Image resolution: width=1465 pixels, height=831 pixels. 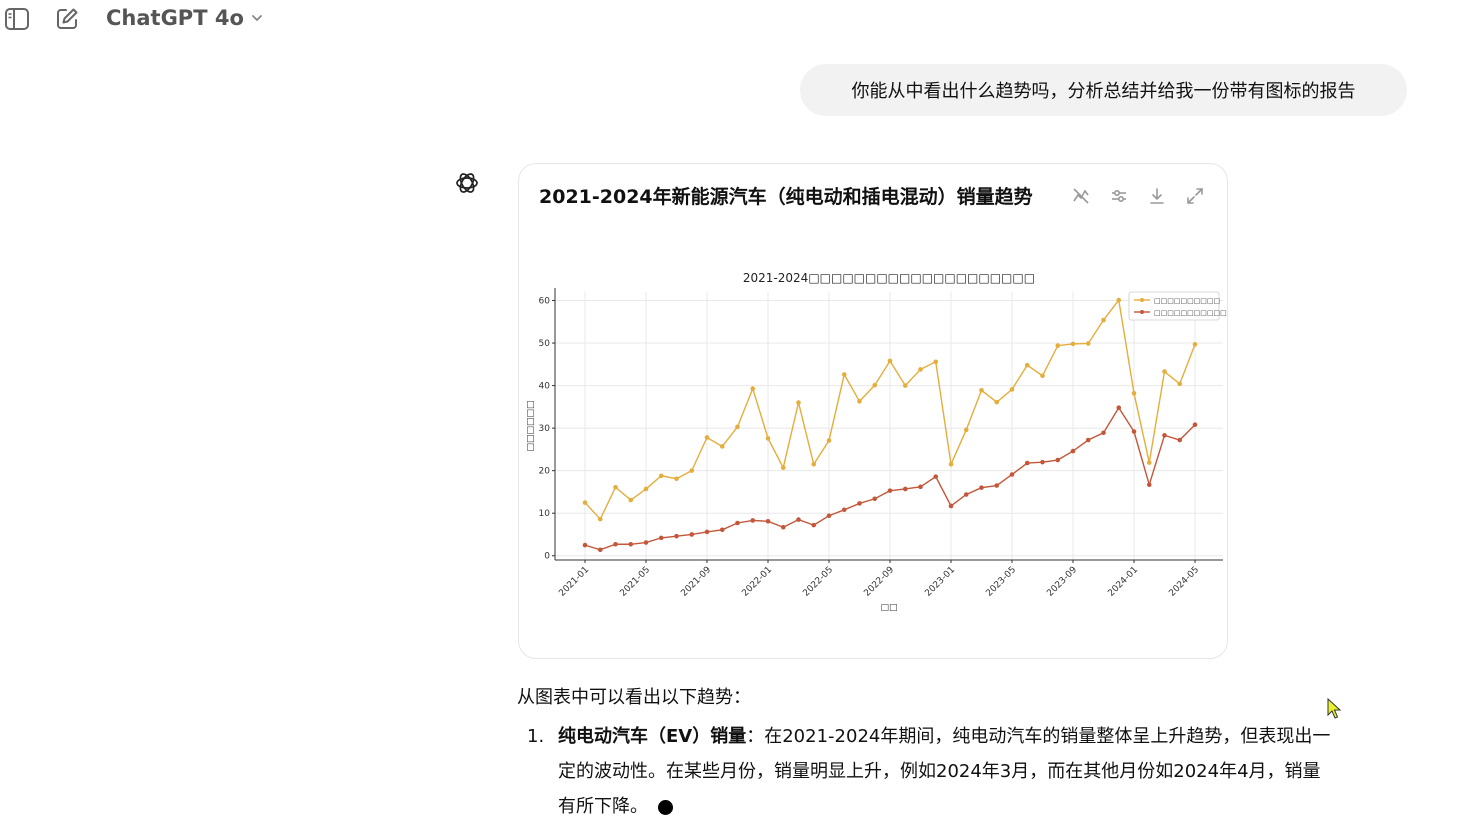 What do you see at coordinates (603, 806) in the screenshot?
I see `list-item-line-3: 有所下降。` at bounding box center [603, 806].